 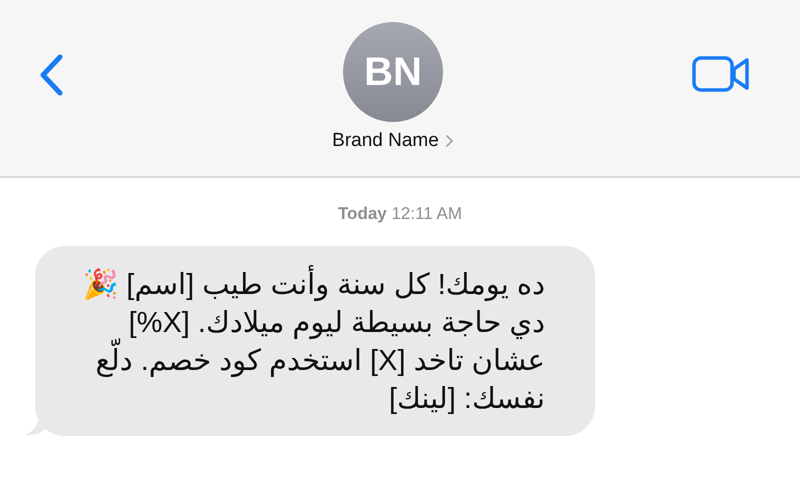 I want to click on message-timestamp: Today 12:11 AM, so click(x=400, y=214).